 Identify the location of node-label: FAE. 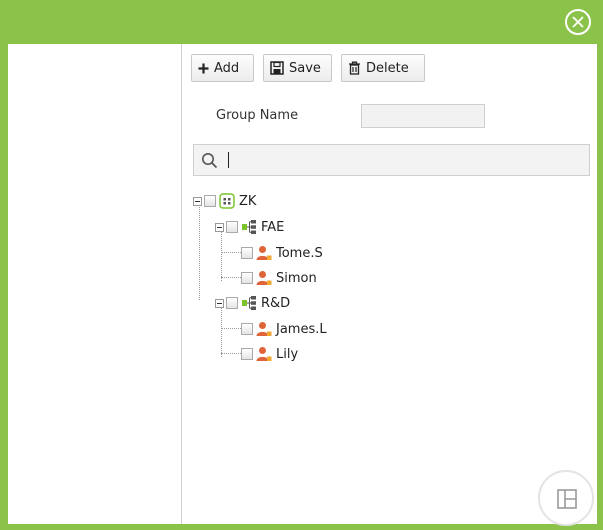
(273, 227).